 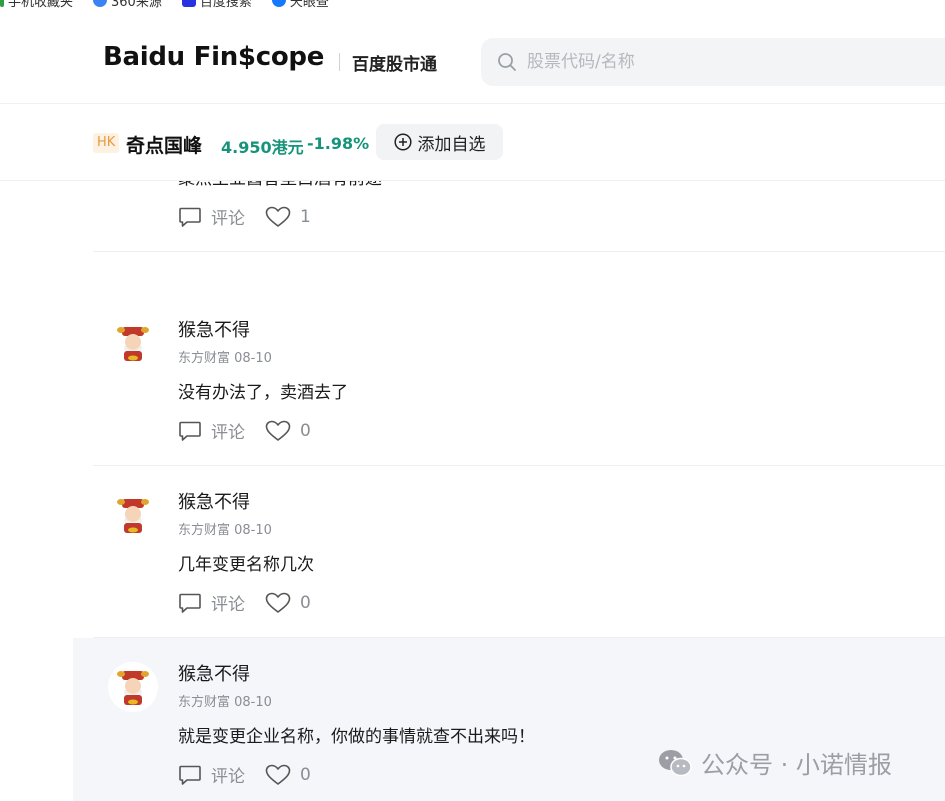 I want to click on search-icon, so click(x=507, y=62).